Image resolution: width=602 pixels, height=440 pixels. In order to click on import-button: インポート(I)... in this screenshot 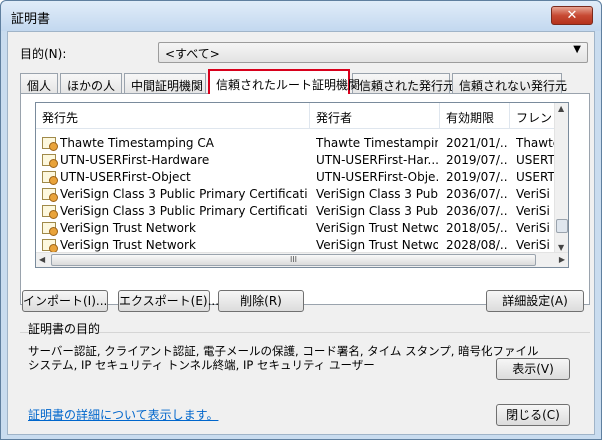, I will do `click(65, 301)`.